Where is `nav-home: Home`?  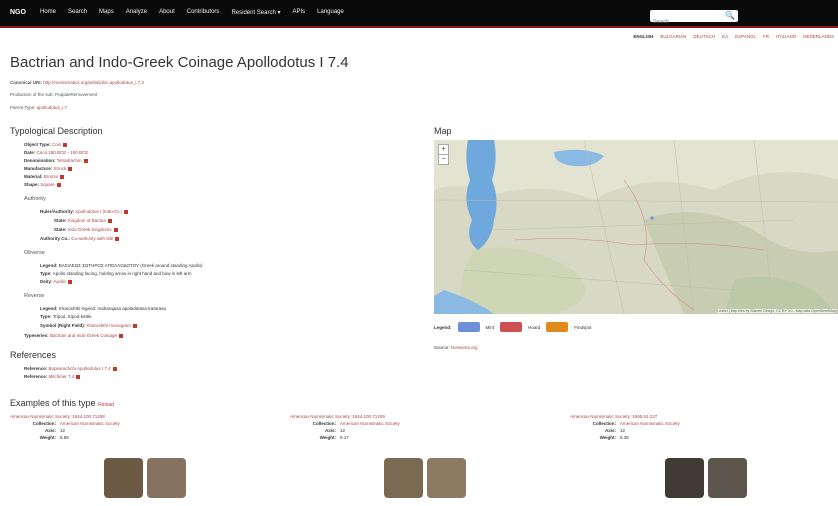 nav-home: Home is located at coordinates (48, 12).